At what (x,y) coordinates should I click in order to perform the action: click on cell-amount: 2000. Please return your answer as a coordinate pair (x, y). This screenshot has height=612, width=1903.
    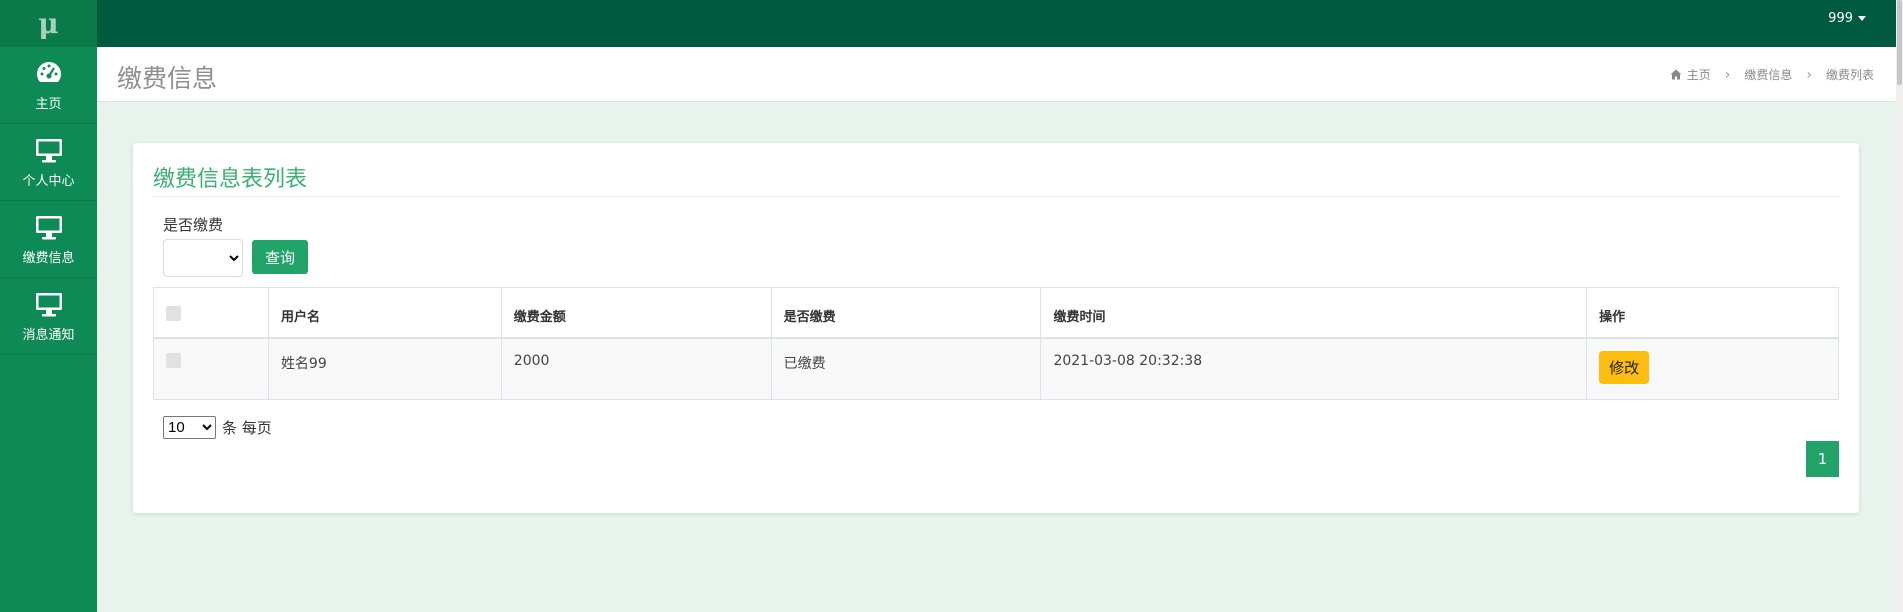
    Looking at the image, I should click on (636, 368).